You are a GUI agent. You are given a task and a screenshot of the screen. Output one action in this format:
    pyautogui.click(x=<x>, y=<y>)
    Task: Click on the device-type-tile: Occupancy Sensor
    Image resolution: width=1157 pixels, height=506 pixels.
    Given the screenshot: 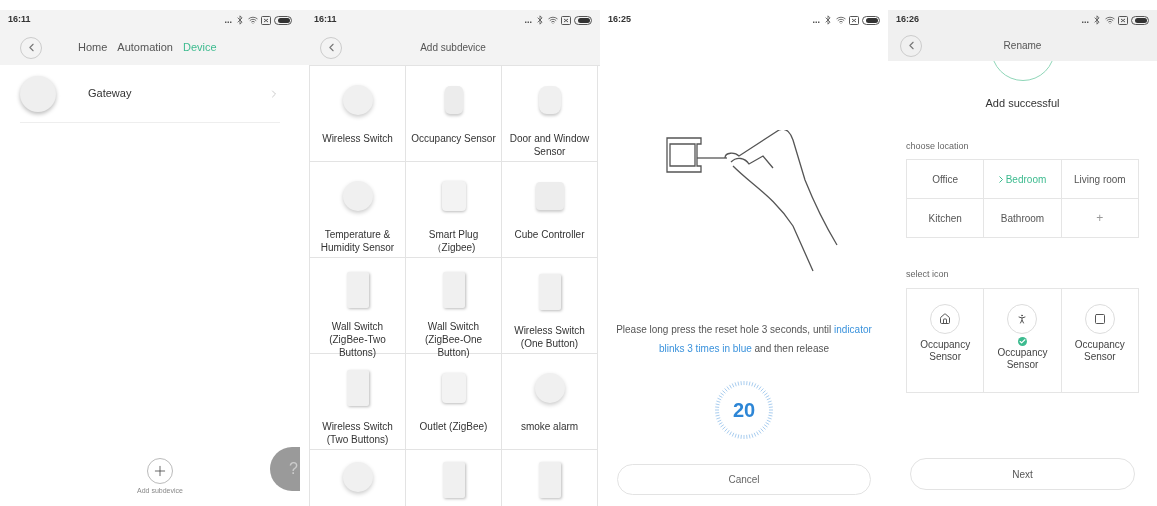 What is the action you would take?
    pyautogui.click(x=454, y=114)
    